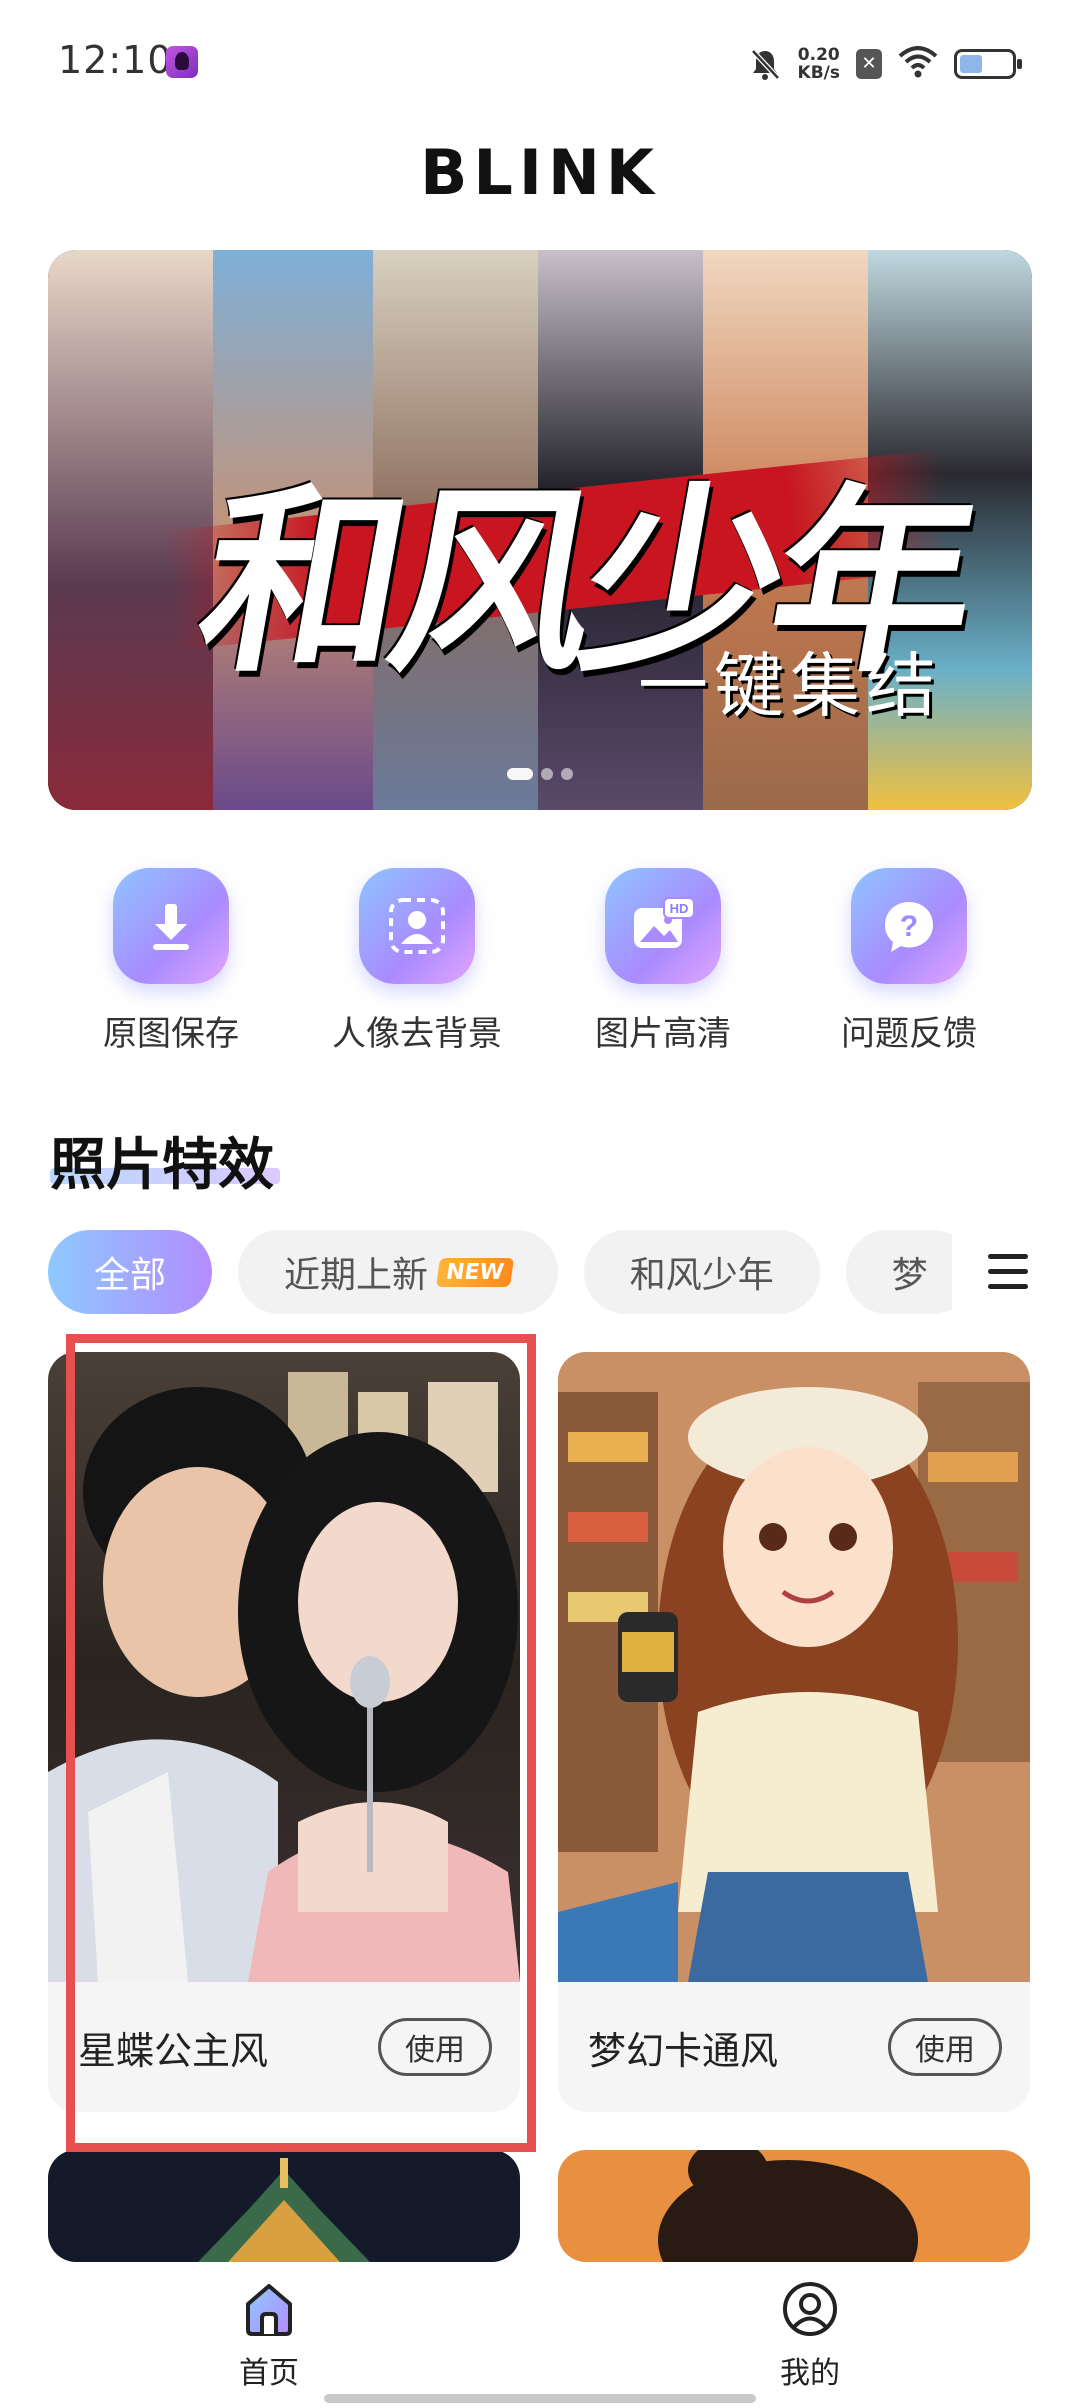 The height and width of the screenshot is (2408, 1080). I want to click on status-icons: 0.20 KB/s ✕, so click(885, 64).